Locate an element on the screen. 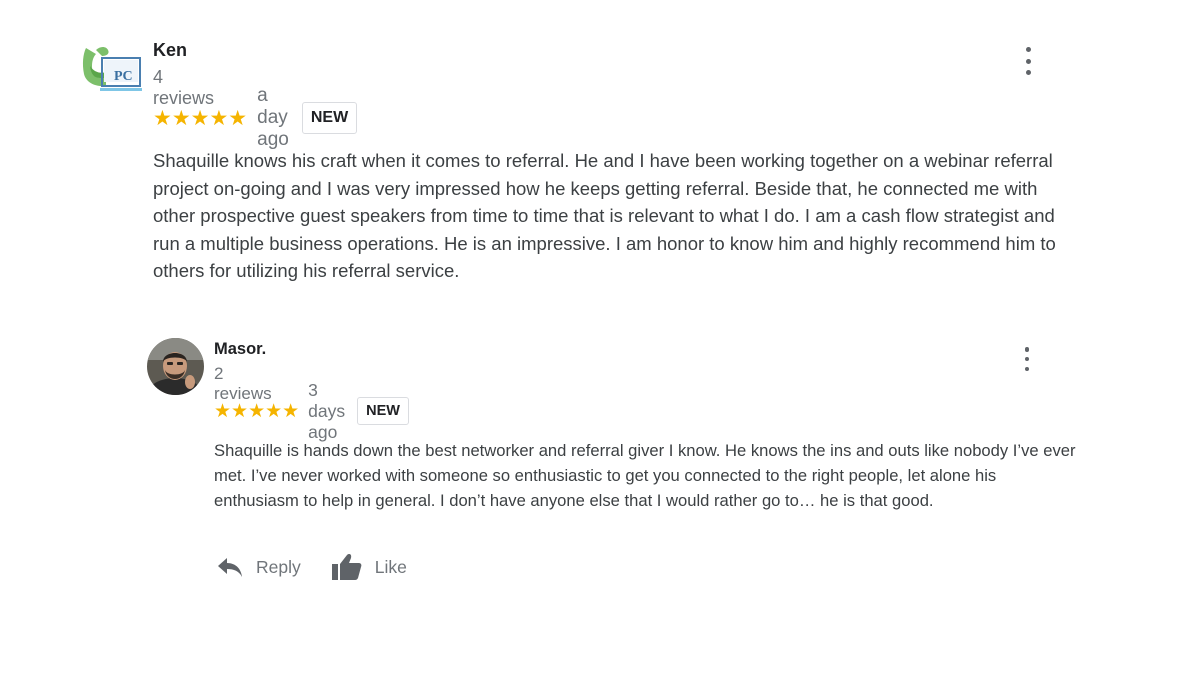 The width and height of the screenshot is (1200, 674). reviewer-name: Masor. is located at coordinates (240, 349).